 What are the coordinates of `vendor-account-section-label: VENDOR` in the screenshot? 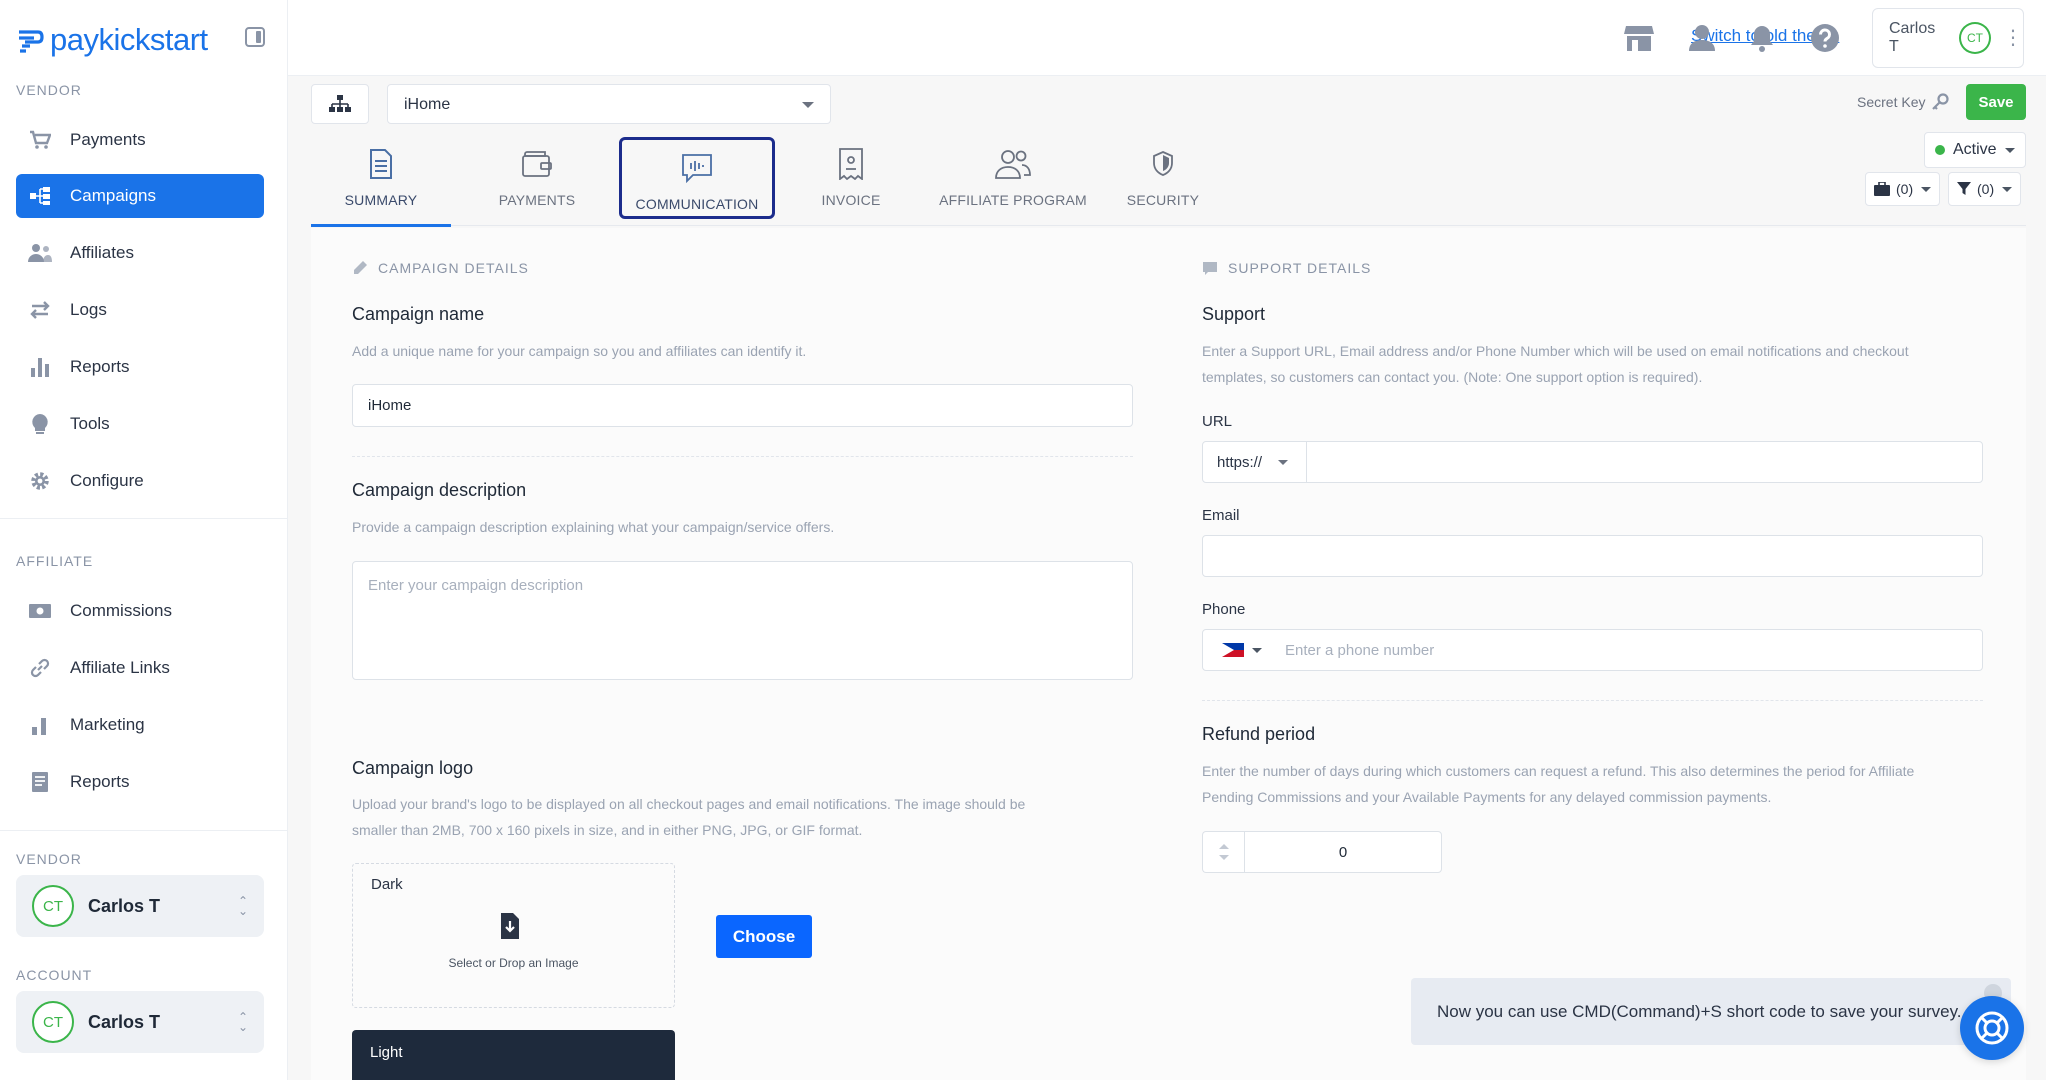 It's located at (49, 859).